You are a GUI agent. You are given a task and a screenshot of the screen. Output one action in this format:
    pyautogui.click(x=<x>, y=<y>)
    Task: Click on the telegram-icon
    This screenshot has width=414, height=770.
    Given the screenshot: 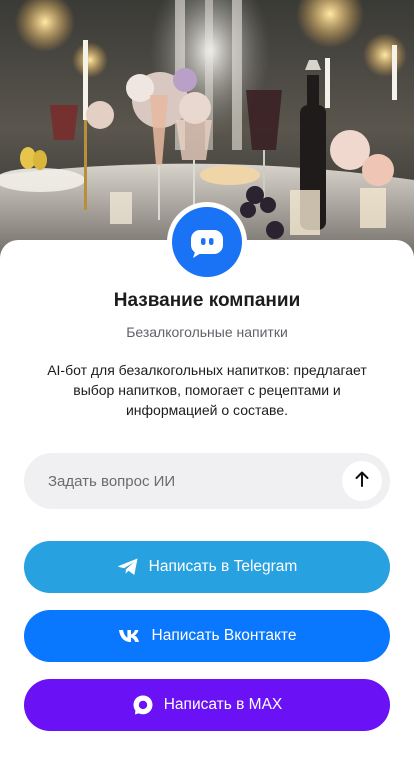 What is the action you would take?
    pyautogui.click(x=128, y=567)
    